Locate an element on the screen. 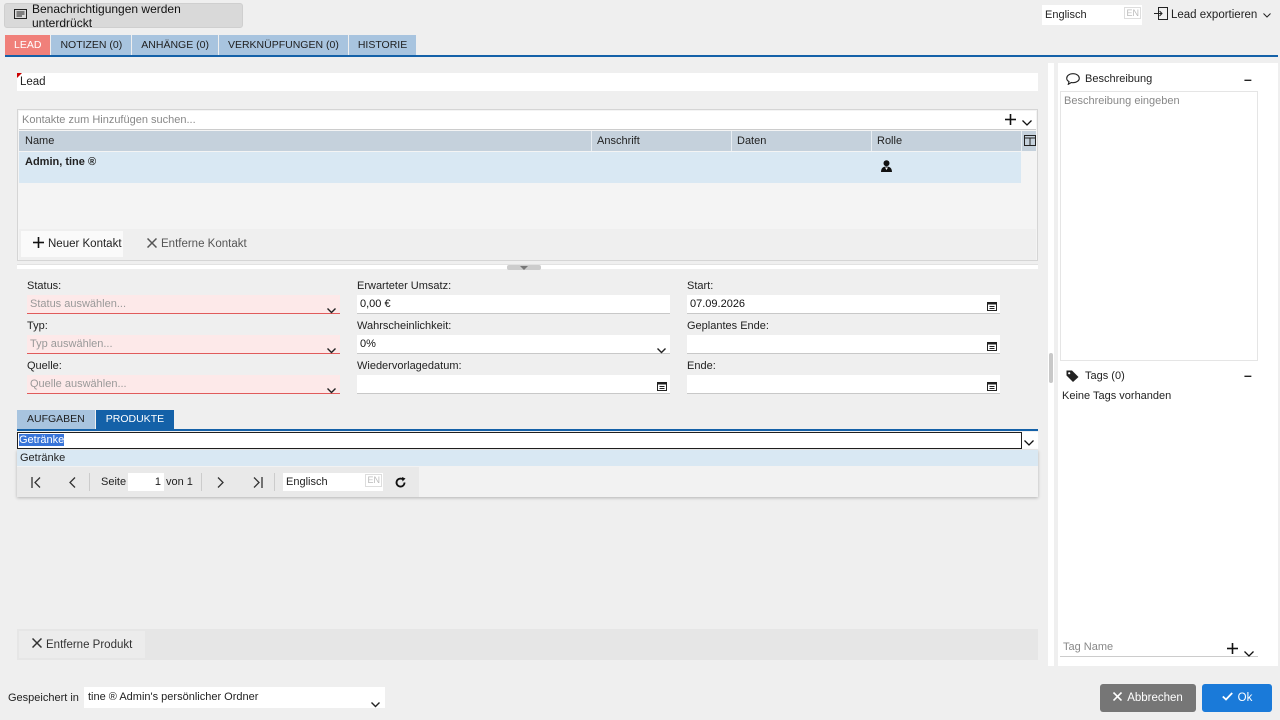 The image size is (1280, 720). lead-title-field: Lead is located at coordinates (527, 82).